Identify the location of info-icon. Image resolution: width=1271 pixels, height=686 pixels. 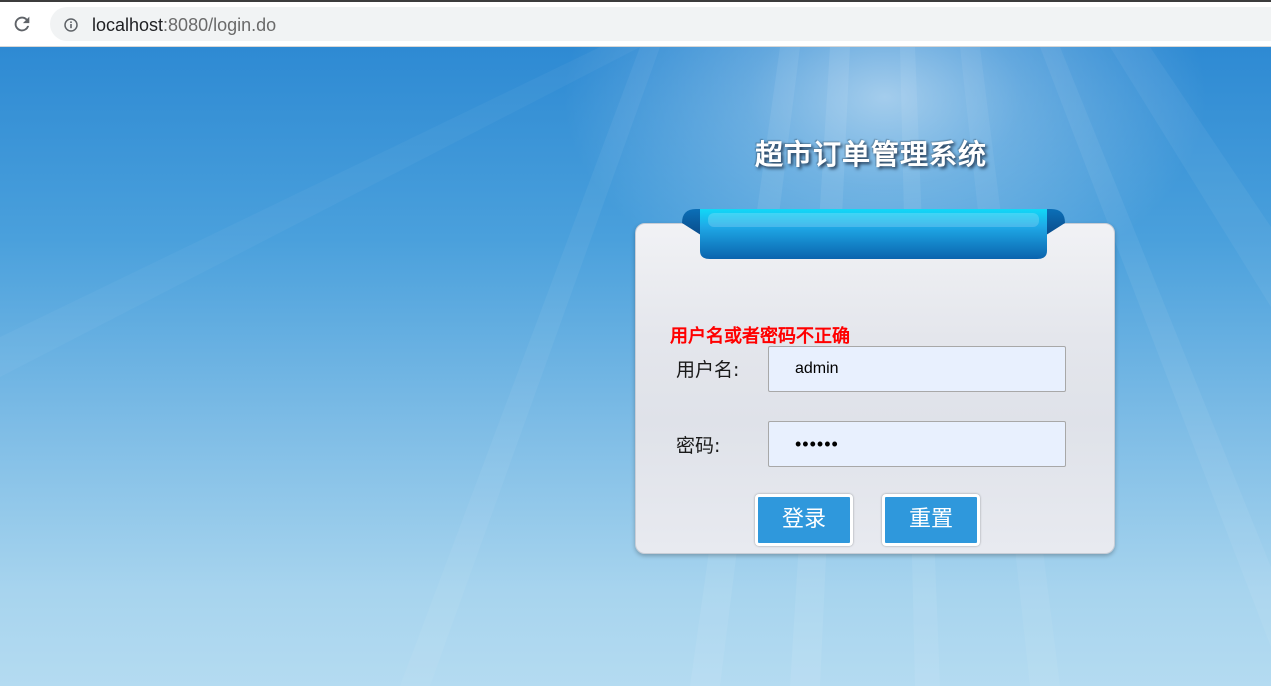
(71, 24).